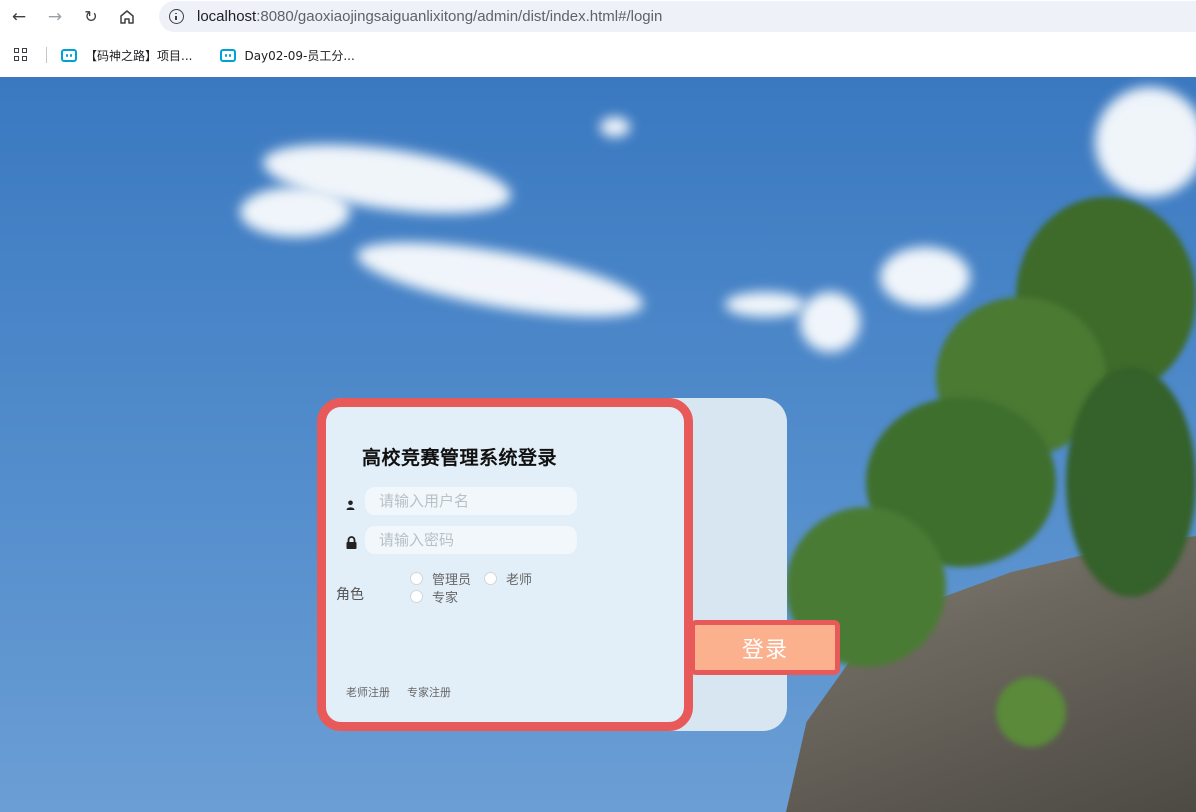 The width and height of the screenshot is (1196, 812). Describe the element at coordinates (91, 17) in the screenshot. I see `reload-icon: ↻` at that location.